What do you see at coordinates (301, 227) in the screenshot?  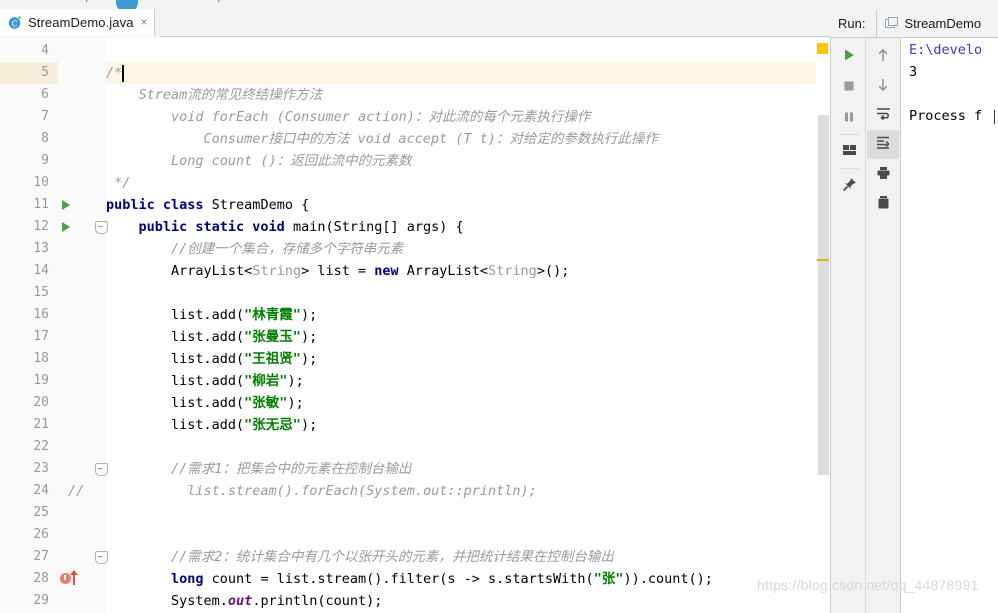 I see `code-line-text: public static void main(String[] args) {` at bounding box center [301, 227].